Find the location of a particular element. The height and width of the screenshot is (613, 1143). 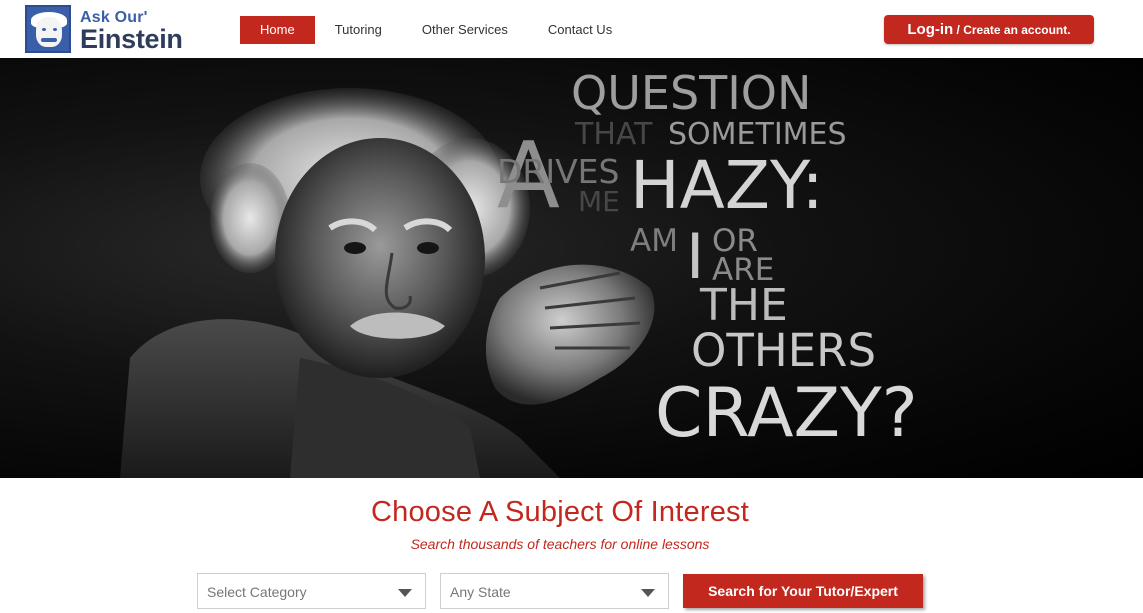

main-nav: Home Tutoring Other Services Contact Us is located at coordinates (436, 30).